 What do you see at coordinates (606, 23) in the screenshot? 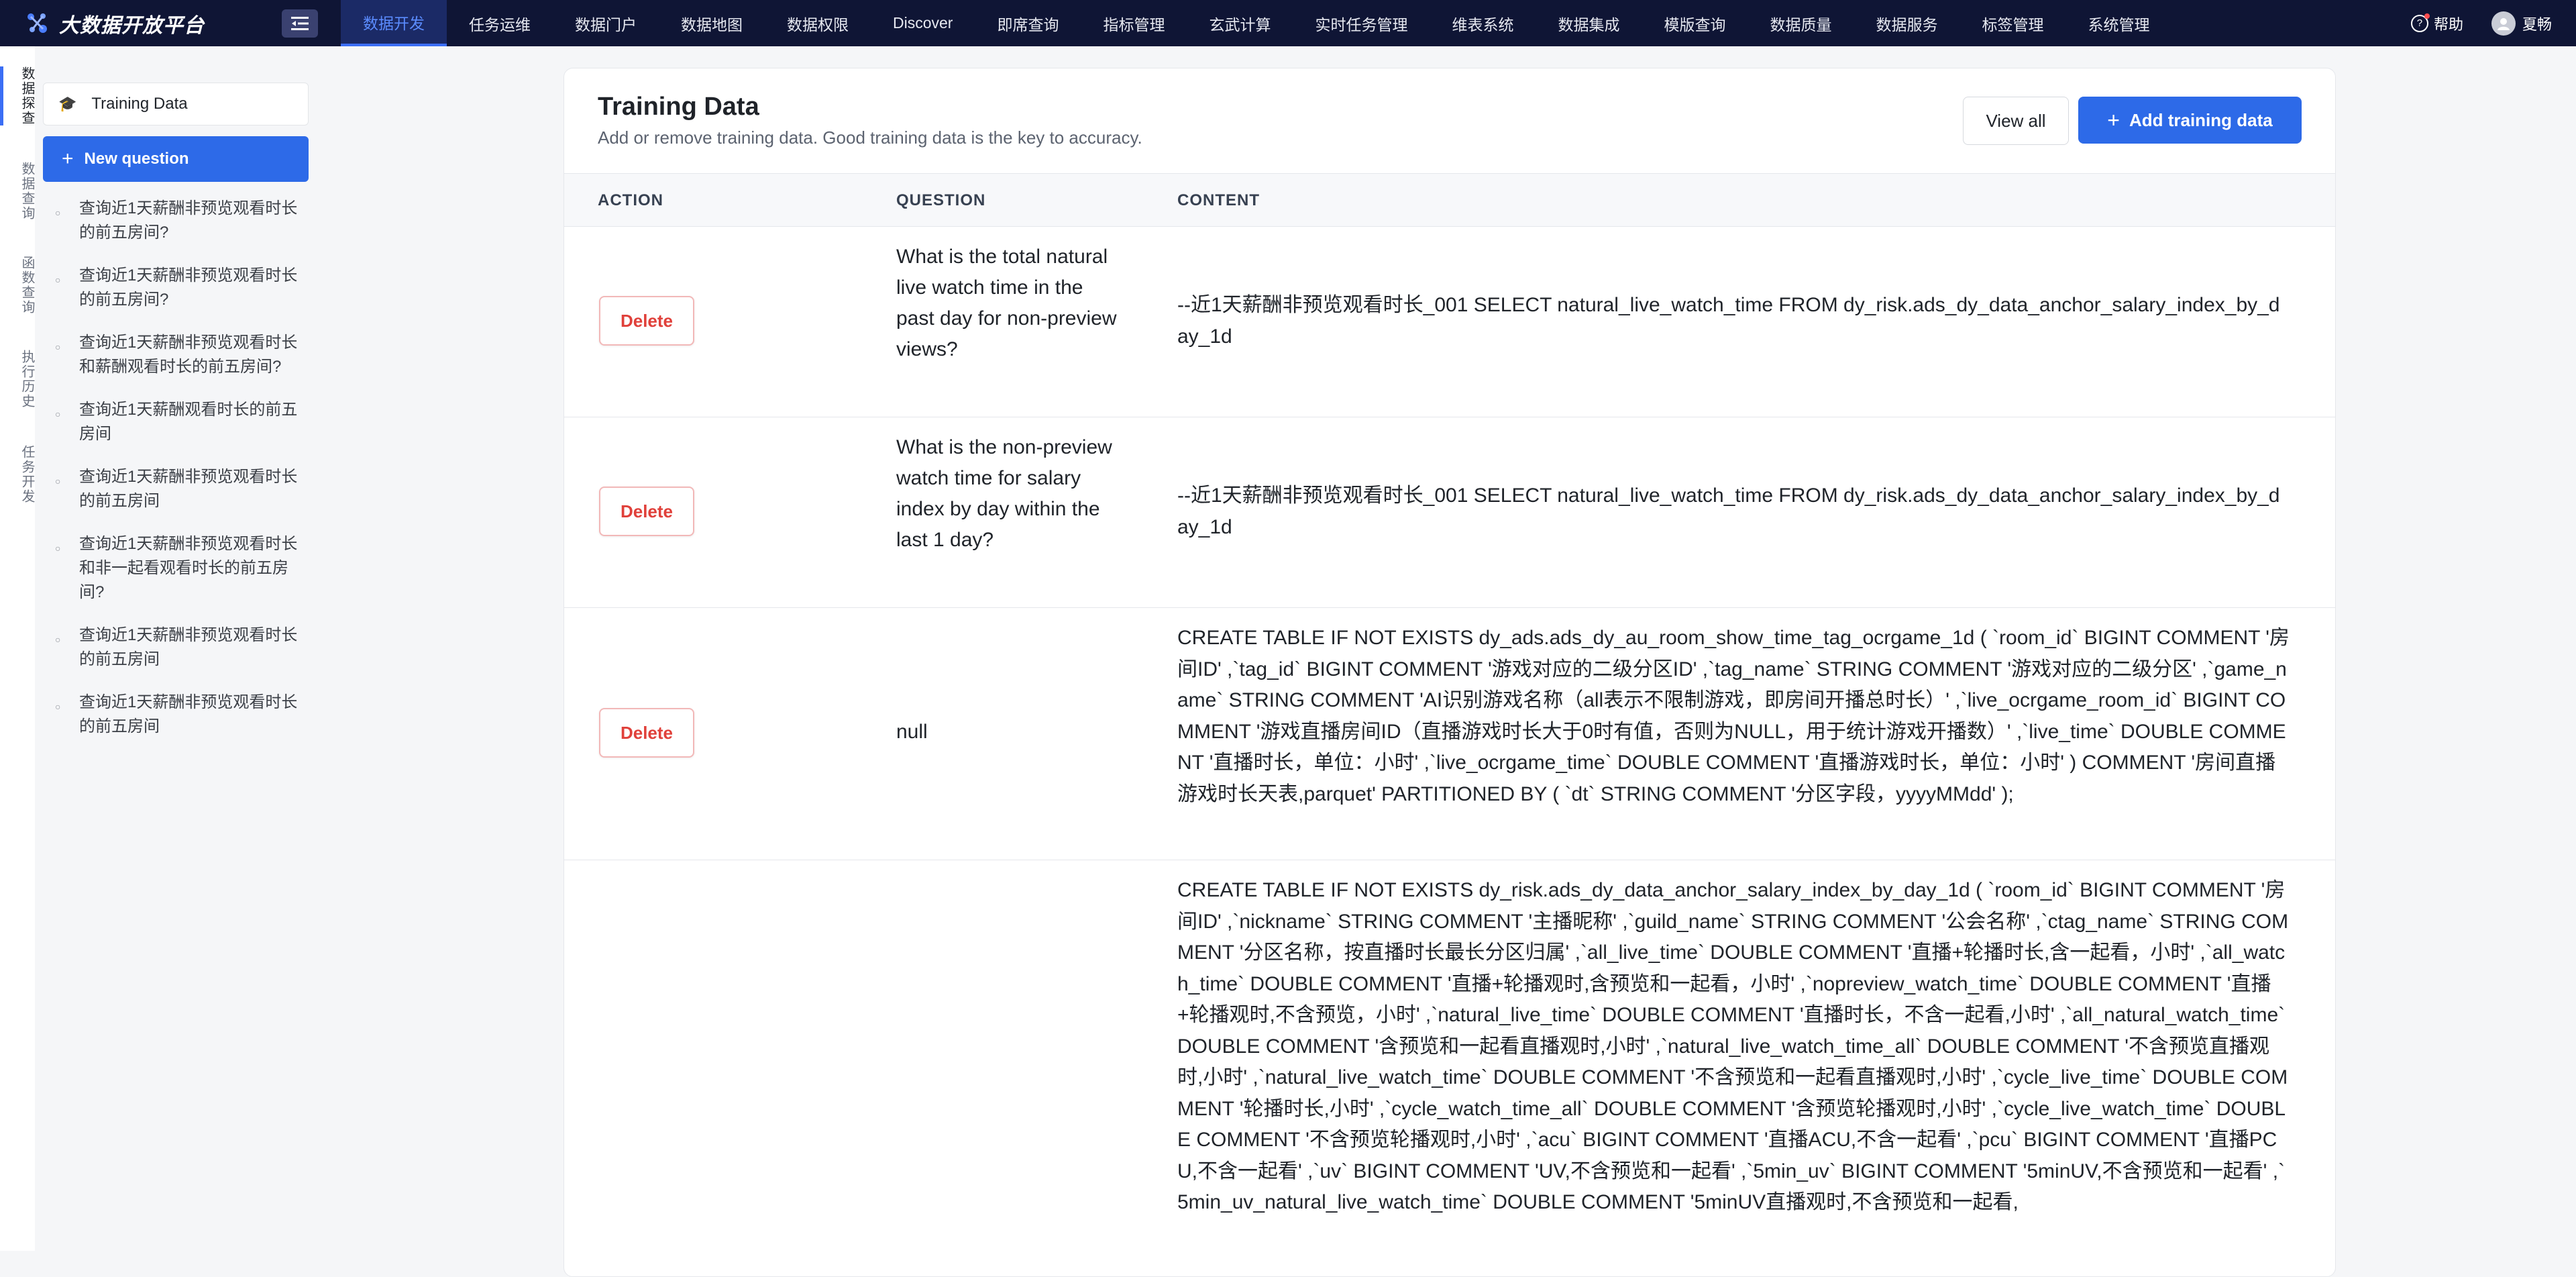
I see `nav-item-data-portal: 数据门户` at bounding box center [606, 23].